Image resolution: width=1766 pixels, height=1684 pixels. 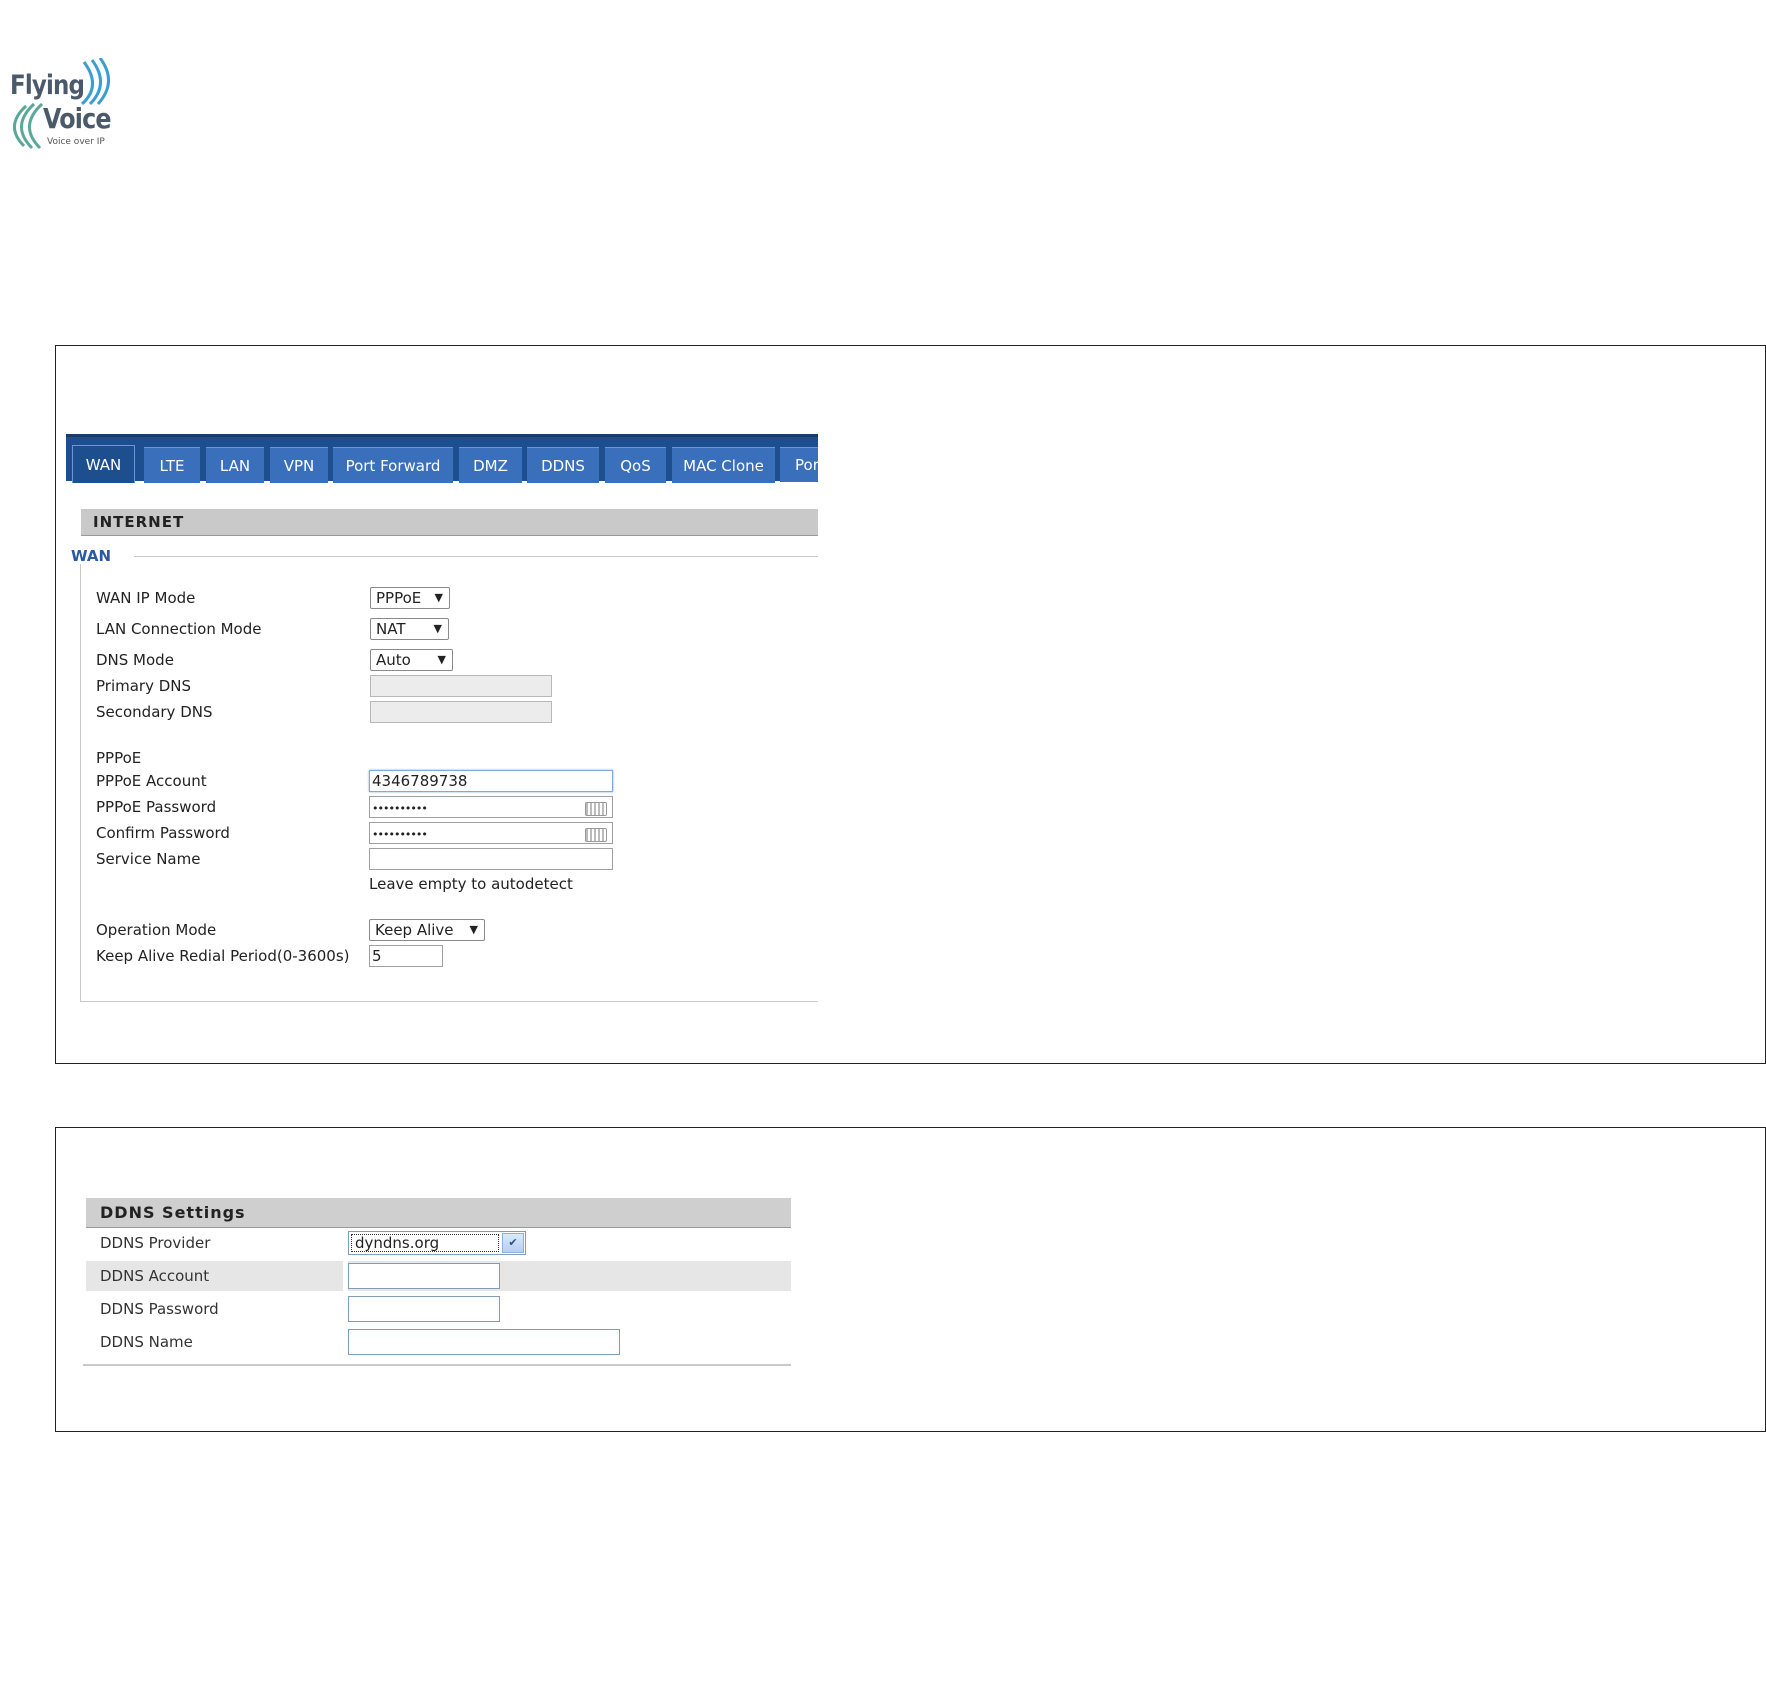 What do you see at coordinates (299, 465) in the screenshot?
I see `tab-vpn: VPN` at bounding box center [299, 465].